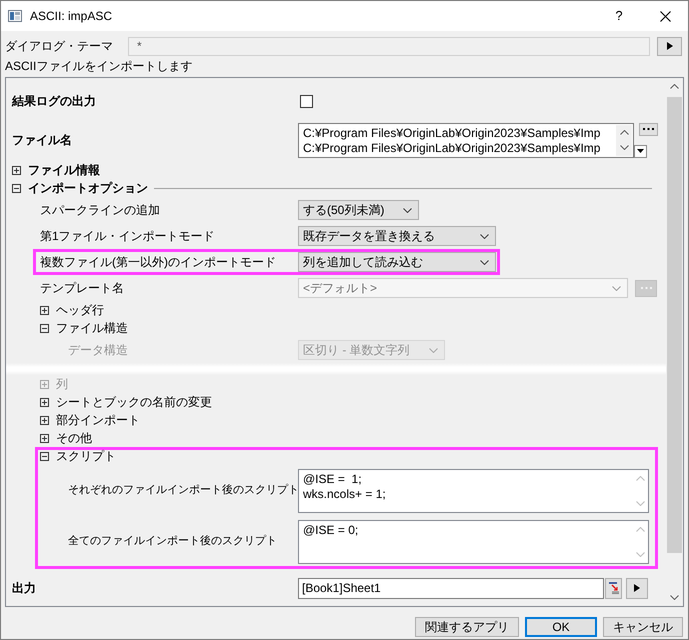  I want to click on option-label: 全てのファイルインポート後のスクリプト, so click(172, 542).